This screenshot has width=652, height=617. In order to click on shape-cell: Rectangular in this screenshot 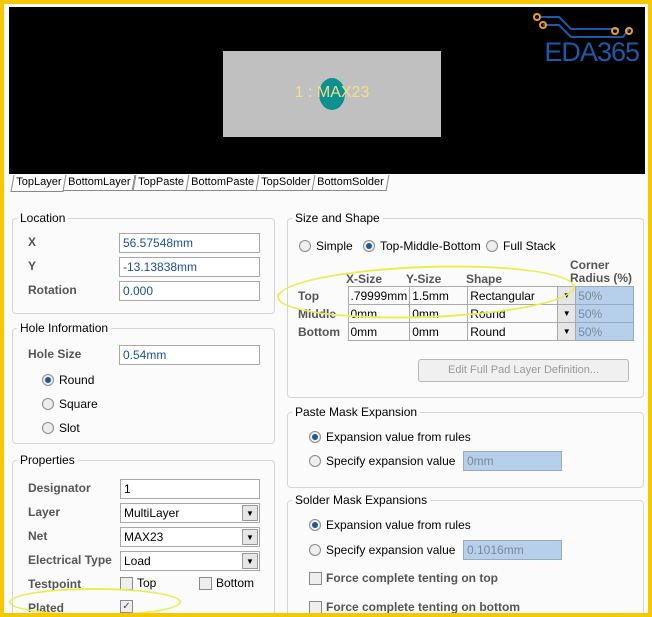, I will do `click(512, 295)`.